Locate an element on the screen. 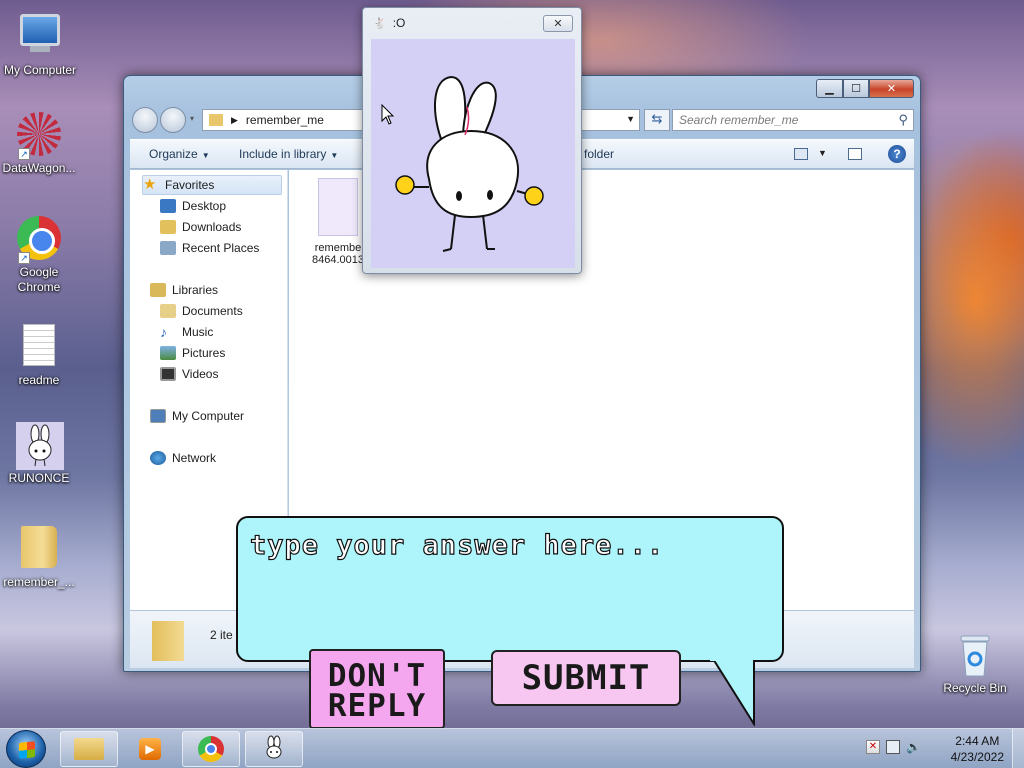  show-desktop-button is located at coordinates (1018, 748).